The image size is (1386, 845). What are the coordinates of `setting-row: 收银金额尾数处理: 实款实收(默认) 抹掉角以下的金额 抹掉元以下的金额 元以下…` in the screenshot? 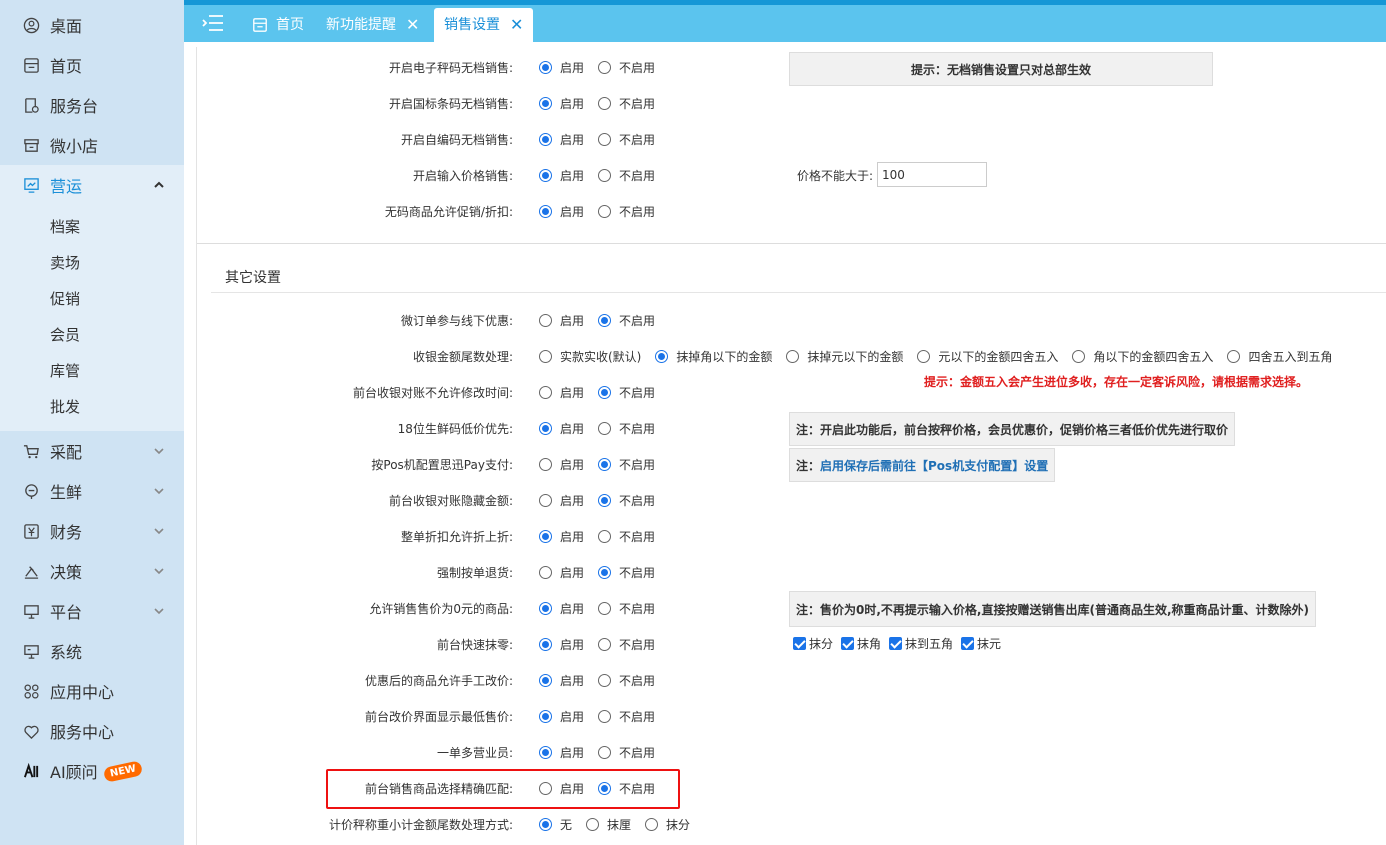 It's located at (771, 356).